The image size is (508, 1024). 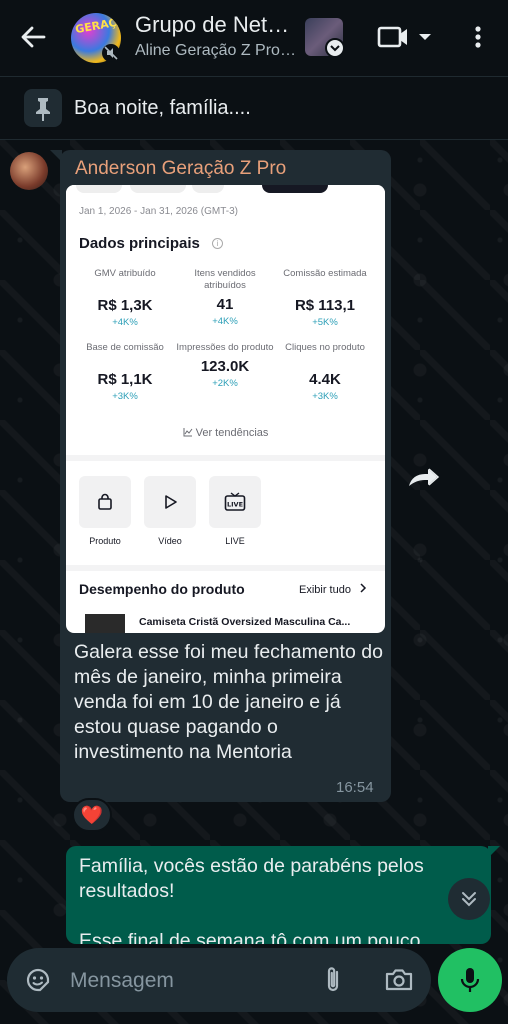 I want to click on tool-live: LIVE LIVE, so click(x=235, y=511).